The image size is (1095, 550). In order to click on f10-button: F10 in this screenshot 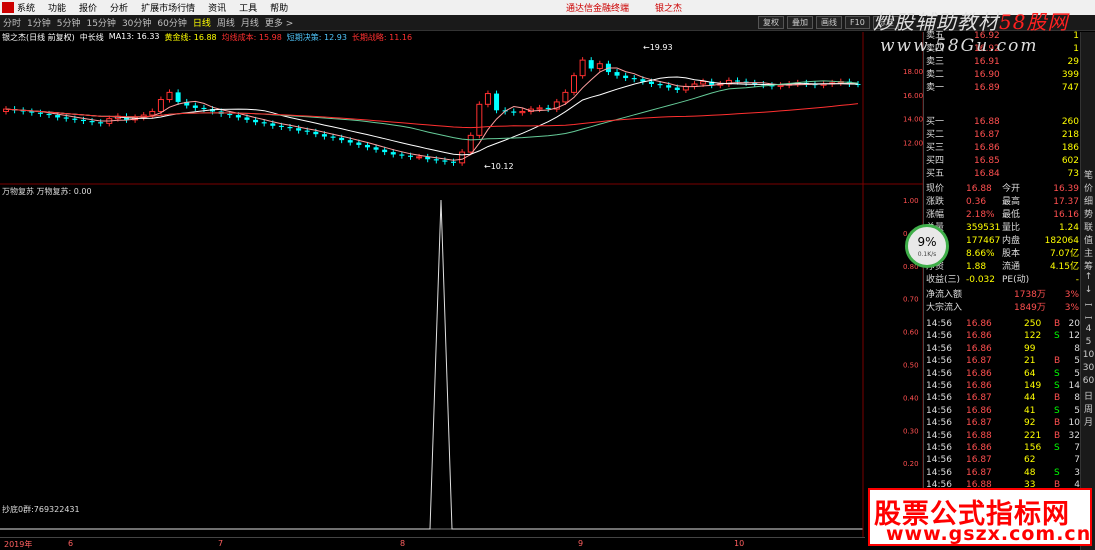, I will do `click(857, 22)`.